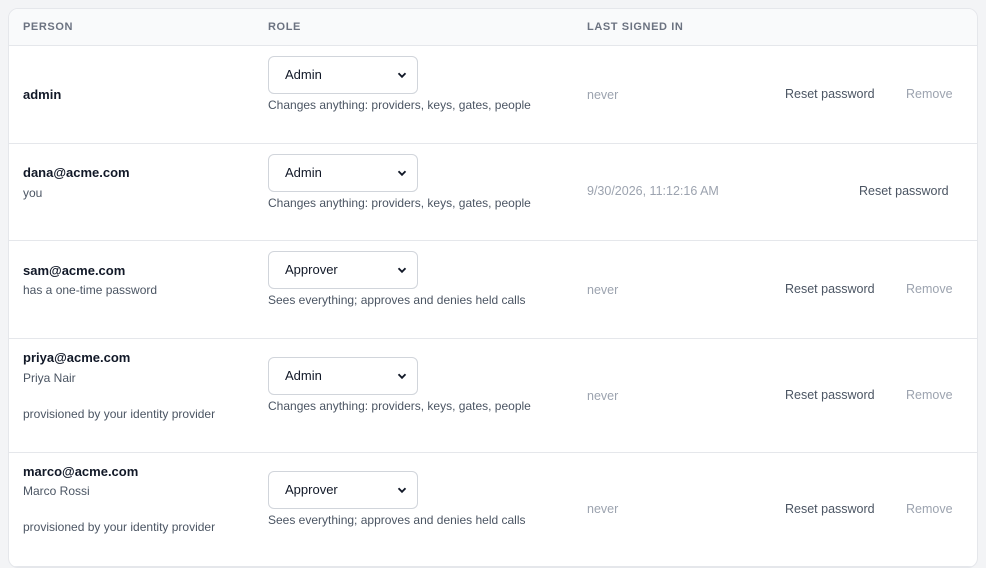 Image resolution: width=986 pixels, height=568 pixels. What do you see at coordinates (33, 193) in the screenshot?
I see `person-note: you` at bounding box center [33, 193].